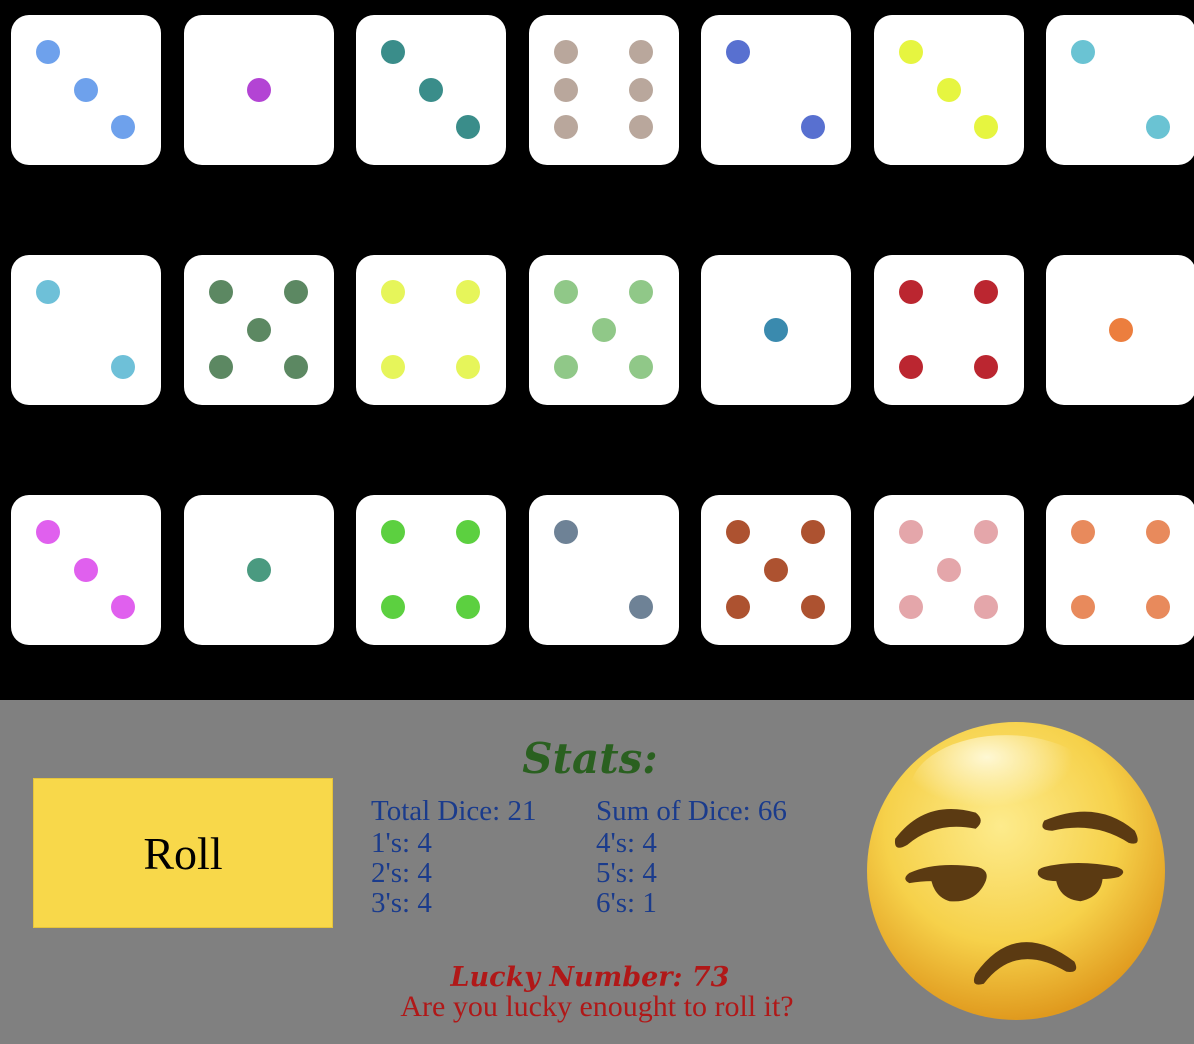  I want to click on twos-count: 2's: 4, so click(401, 873).